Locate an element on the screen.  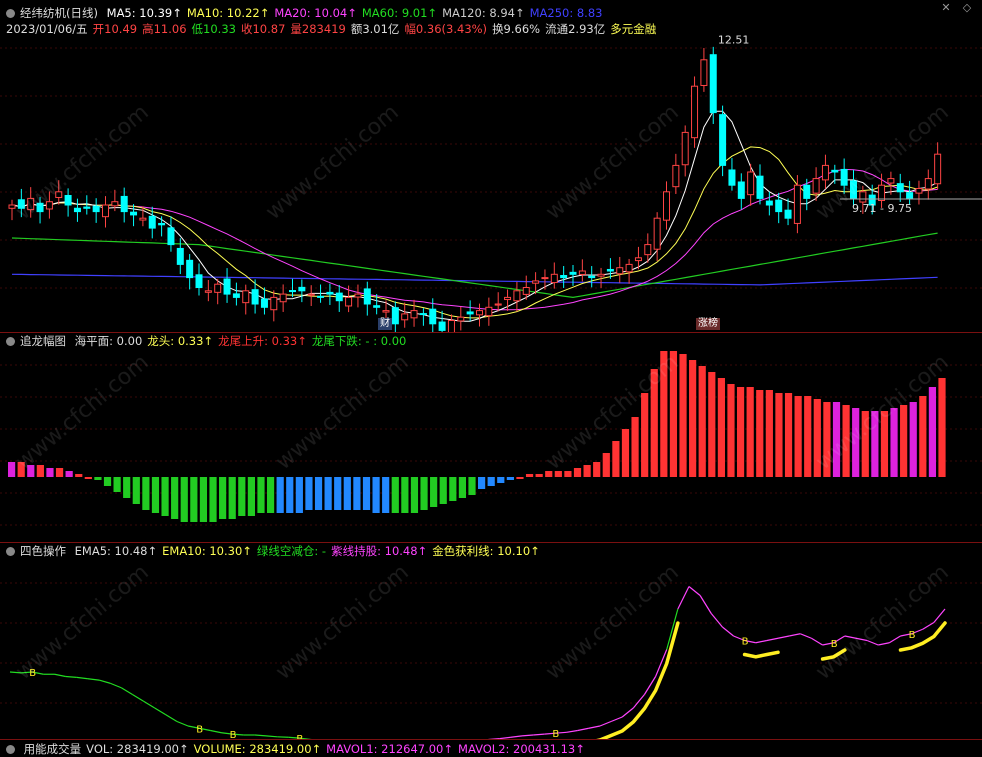
range-label: 9.71 - 9.75 is located at coordinates (882, 208).